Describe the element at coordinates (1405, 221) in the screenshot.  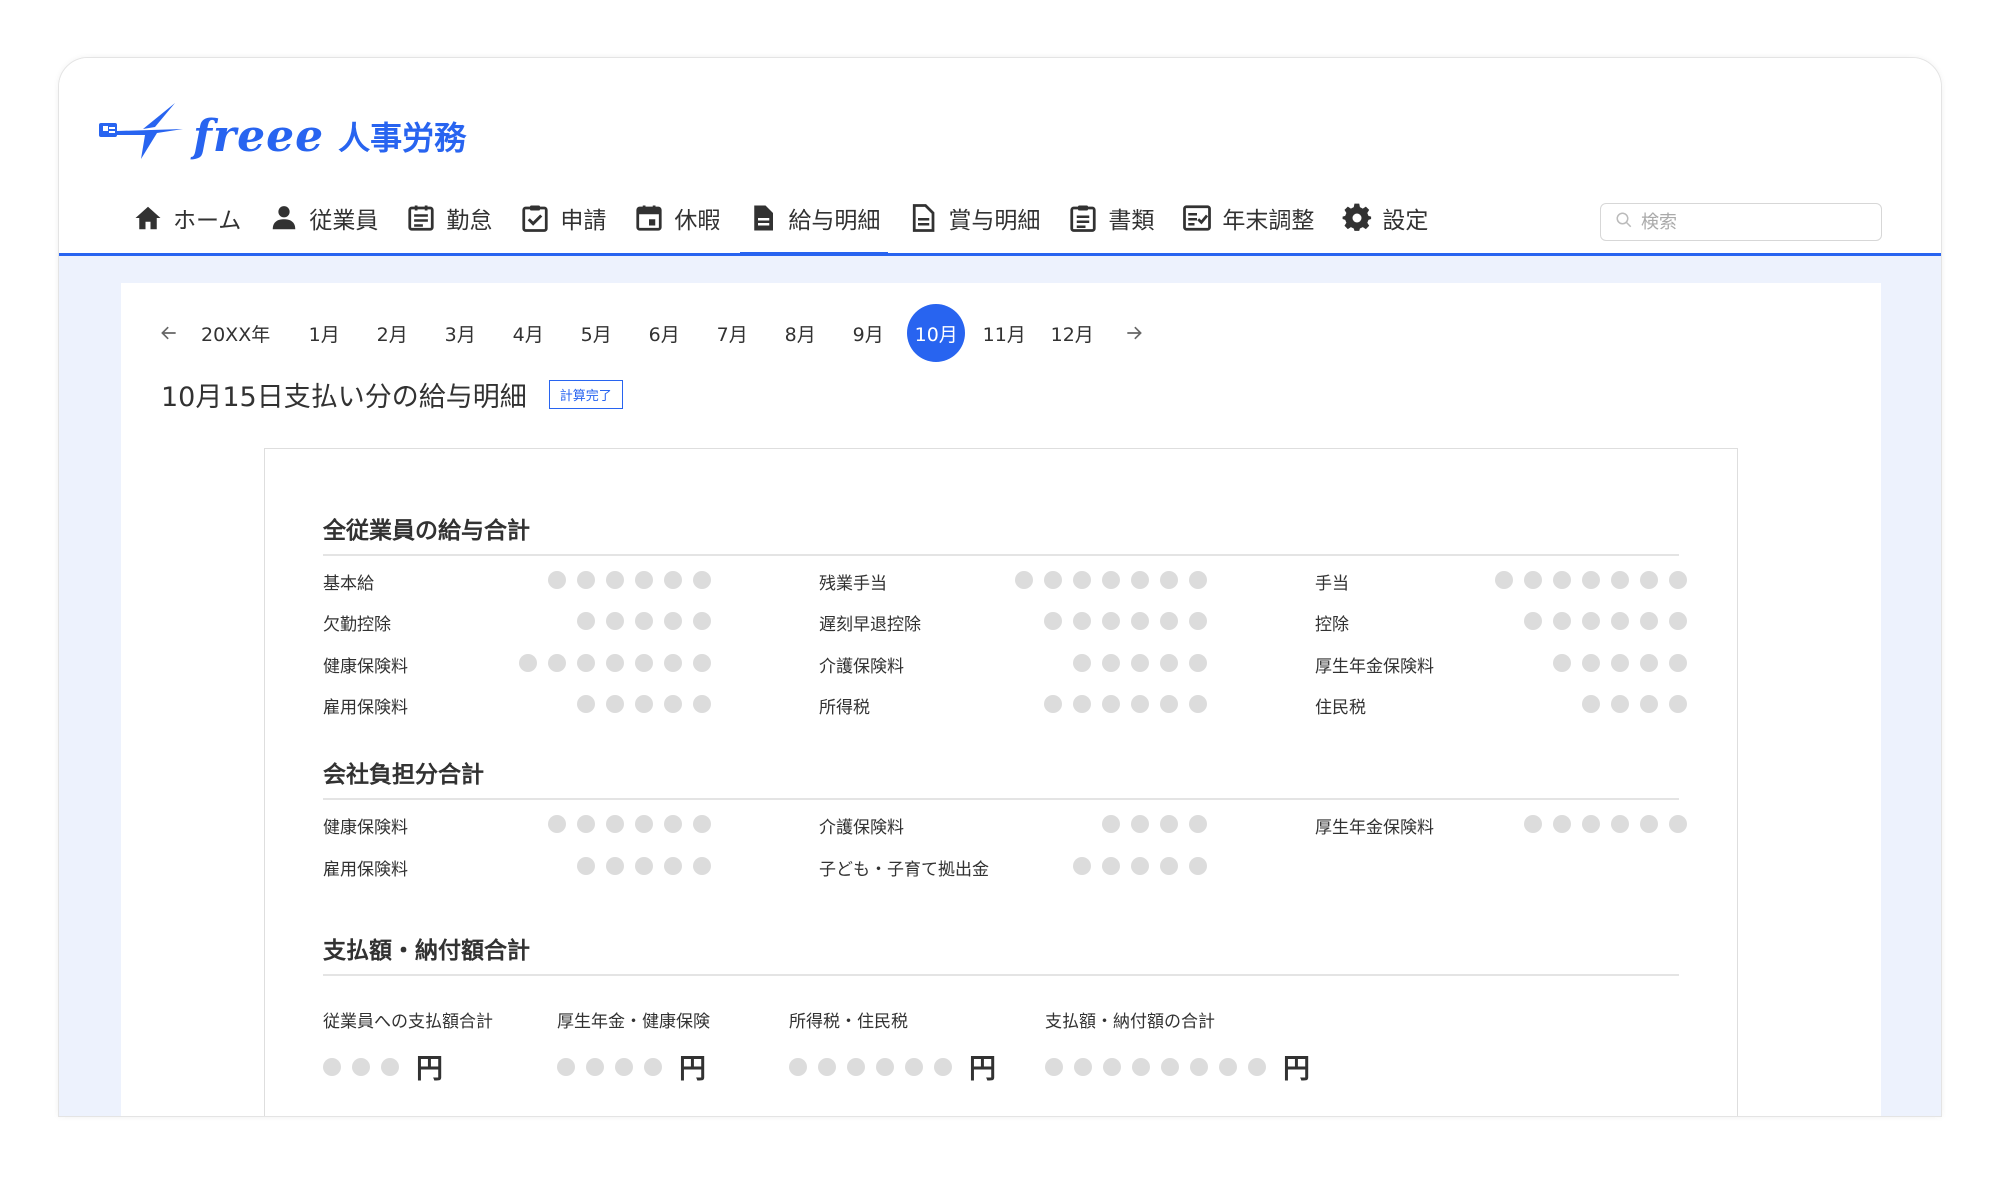
I see `nav-label: 設定` at that location.